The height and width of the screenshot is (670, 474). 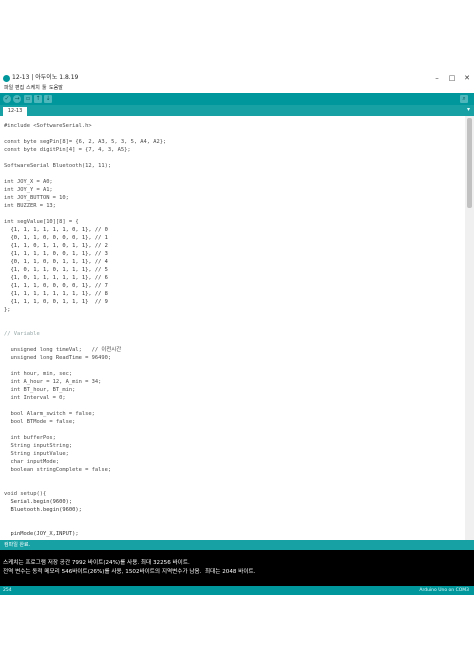 What do you see at coordinates (469, 328) in the screenshot?
I see `vertical-scrollbar` at bounding box center [469, 328].